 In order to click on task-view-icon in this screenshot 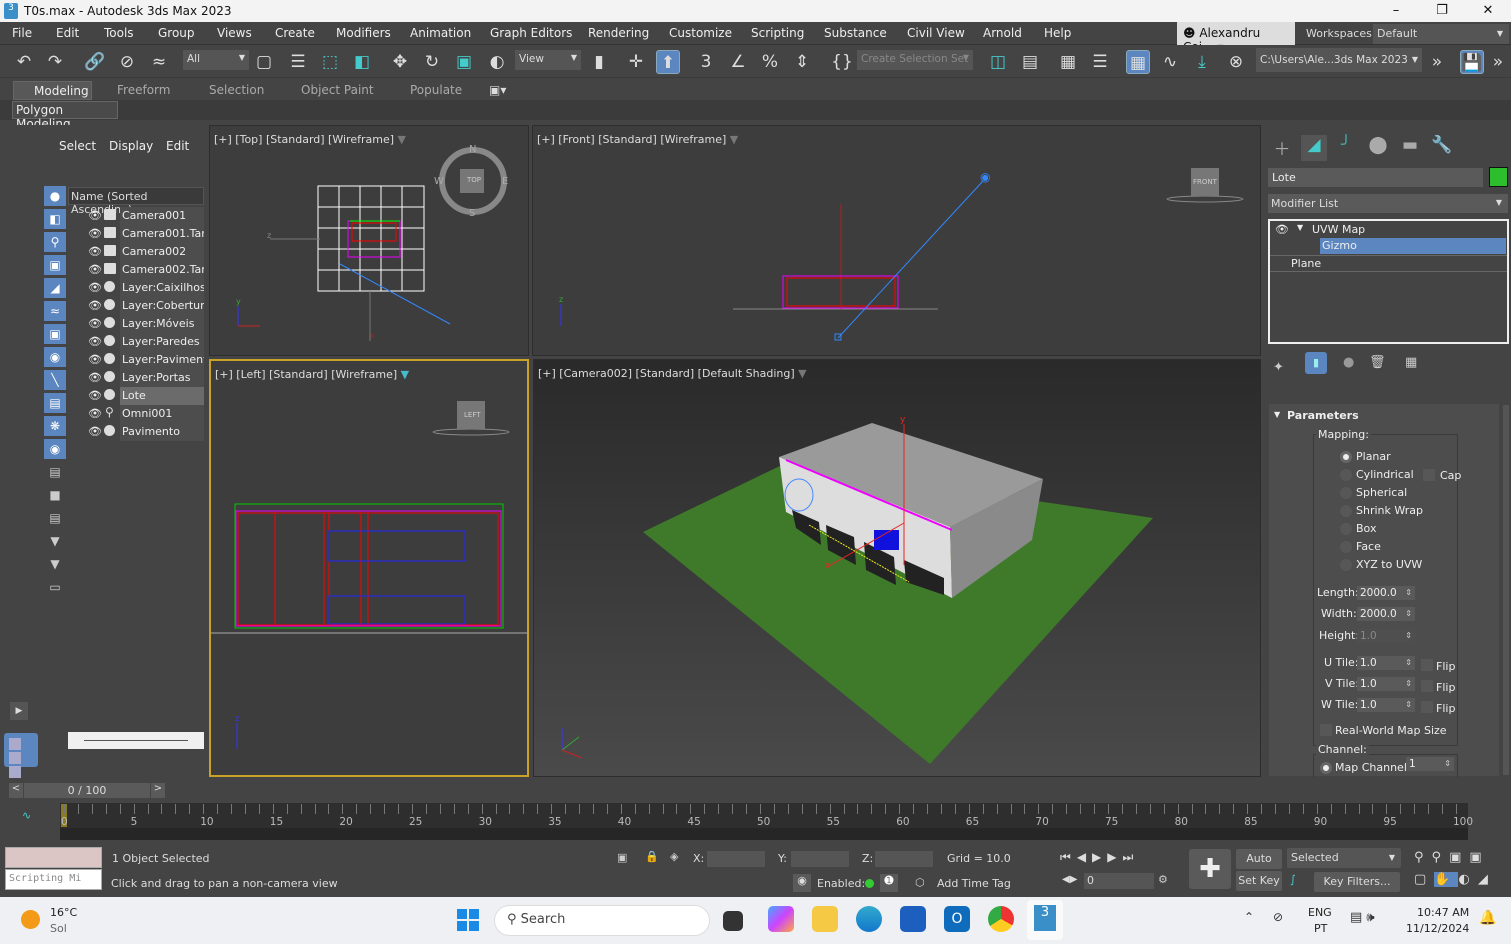, I will do `click(733, 921)`.